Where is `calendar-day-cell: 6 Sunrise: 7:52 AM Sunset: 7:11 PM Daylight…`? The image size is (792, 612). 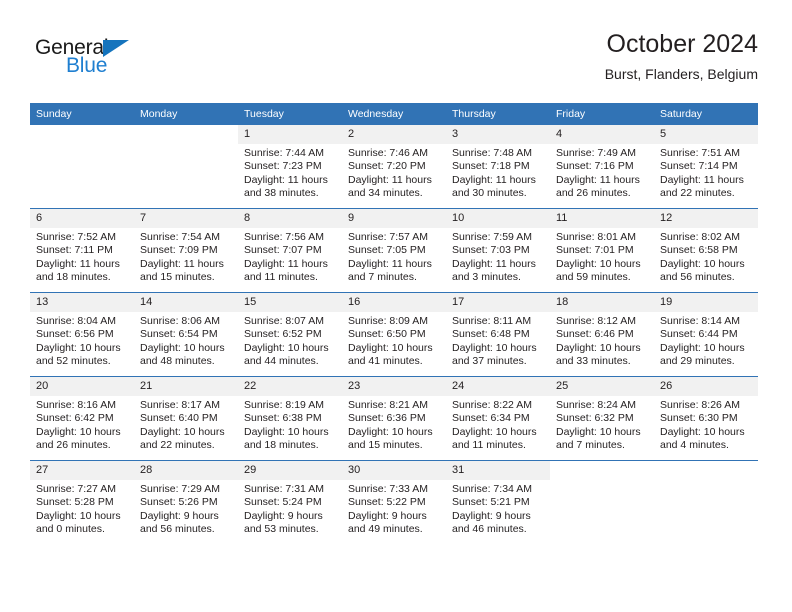 calendar-day-cell: 6 Sunrise: 7:52 AM Sunset: 7:11 PM Daylight… is located at coordinates (82, 250).